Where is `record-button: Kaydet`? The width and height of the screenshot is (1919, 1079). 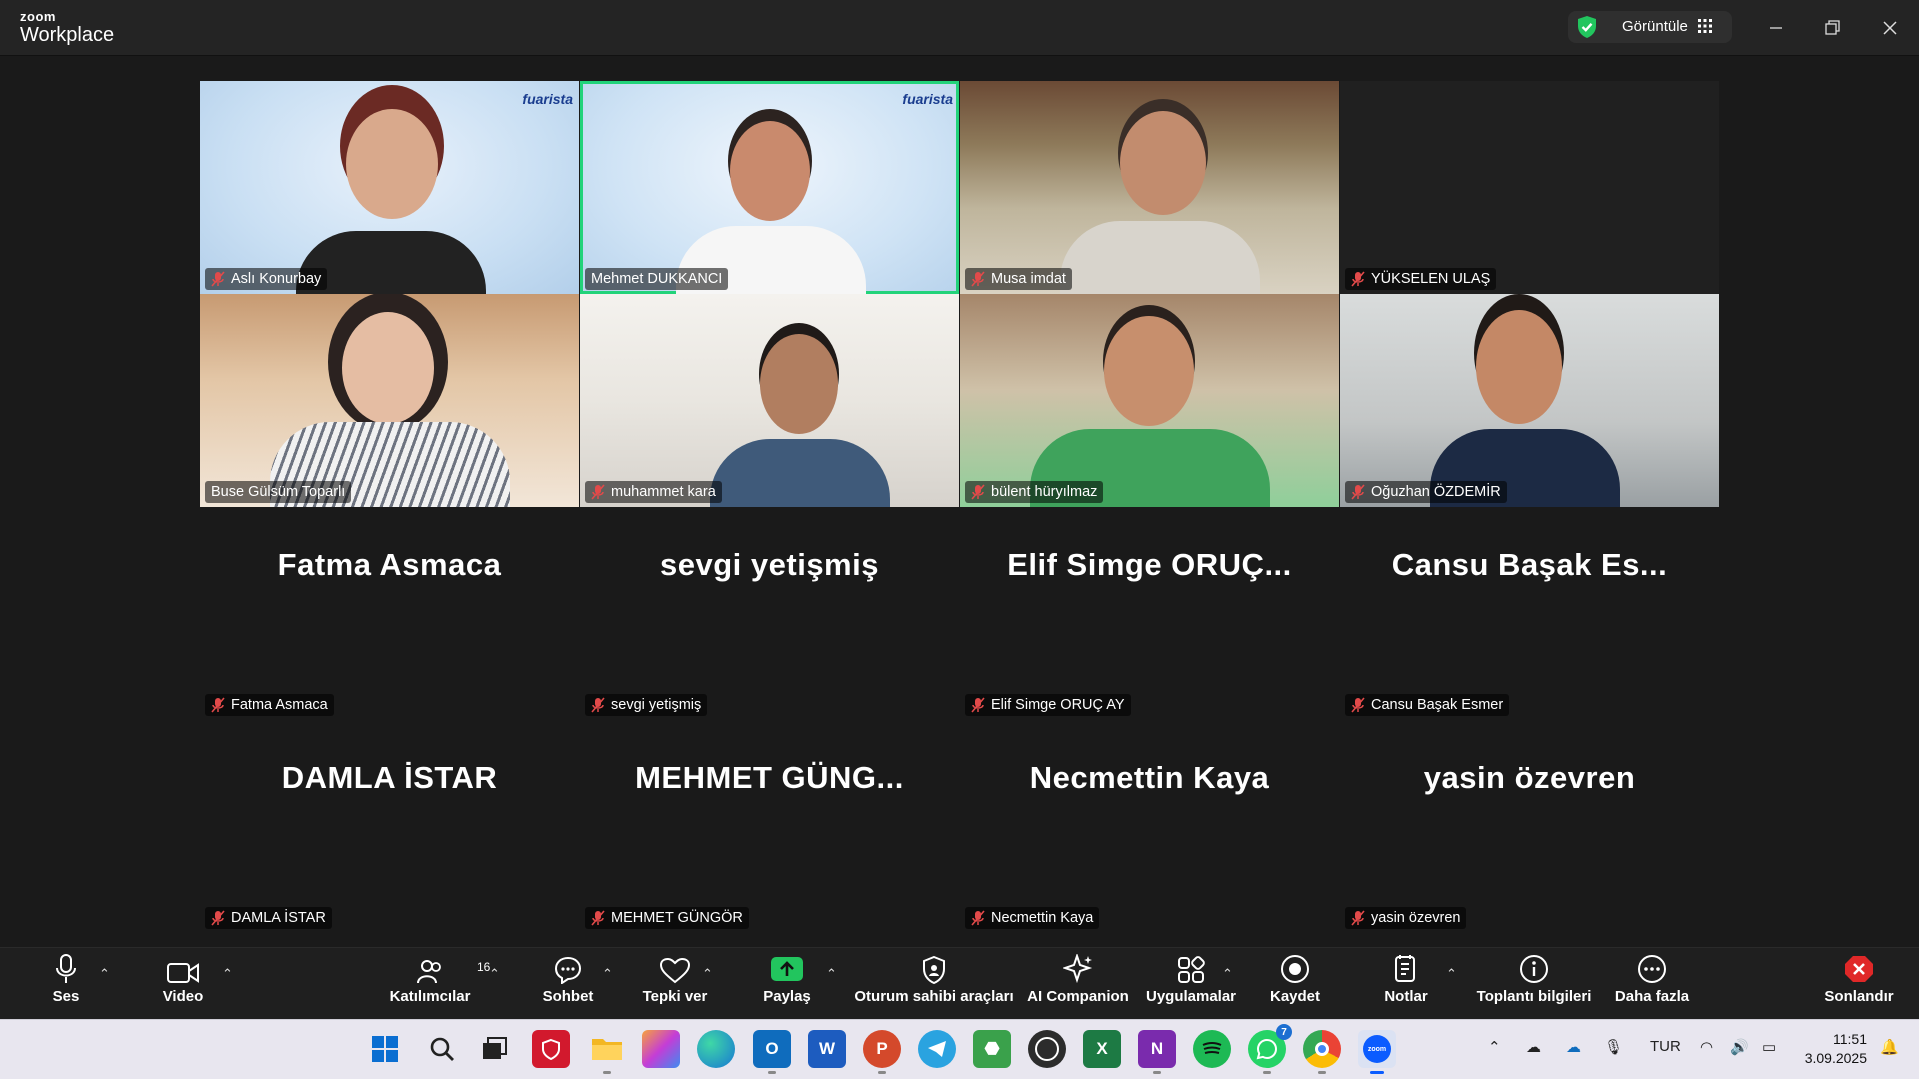
record-button: Kaydet is located at coordinates (1295, 984).